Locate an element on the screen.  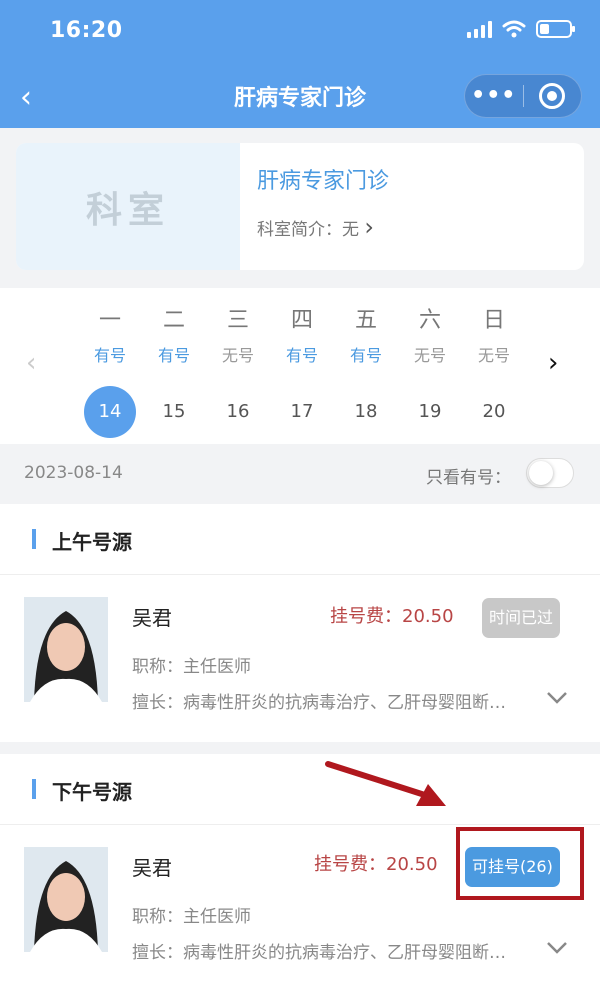
mini-program-capsule: ••• is located at coordinates (523, 96).